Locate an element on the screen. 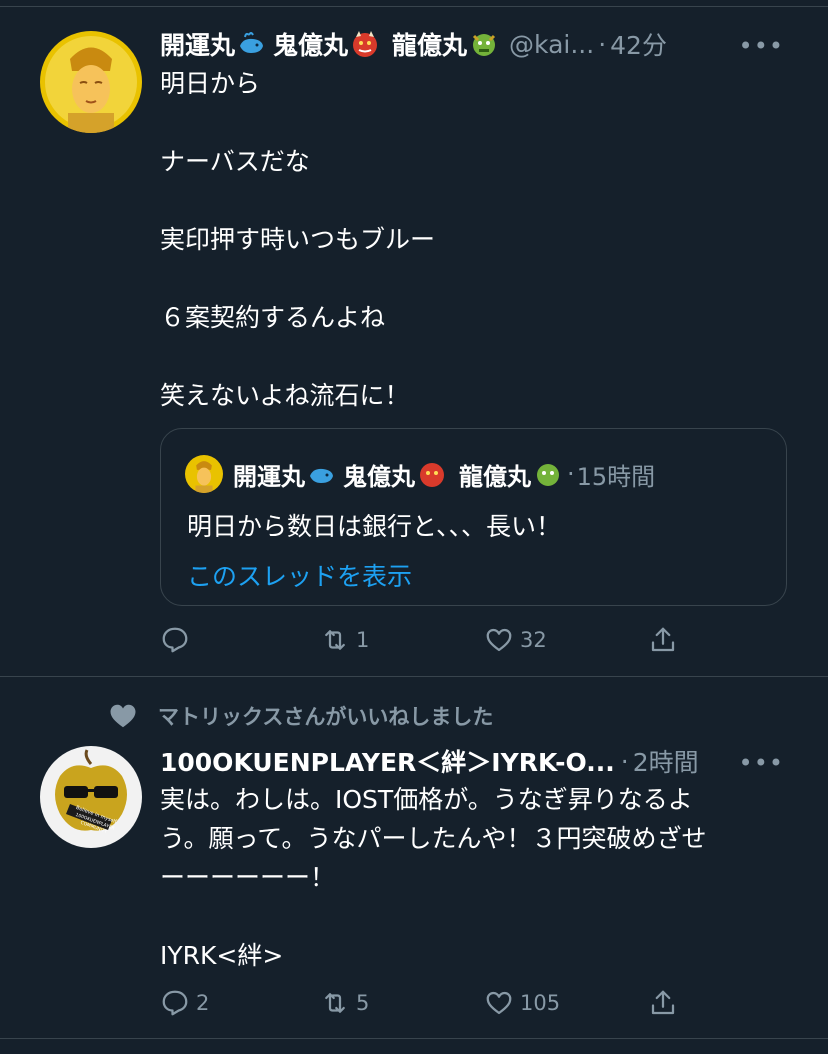 Image resolution: width=828 pixels, height=1054 pixels. retweet-count: 1 is located at coordinates (363, 640).